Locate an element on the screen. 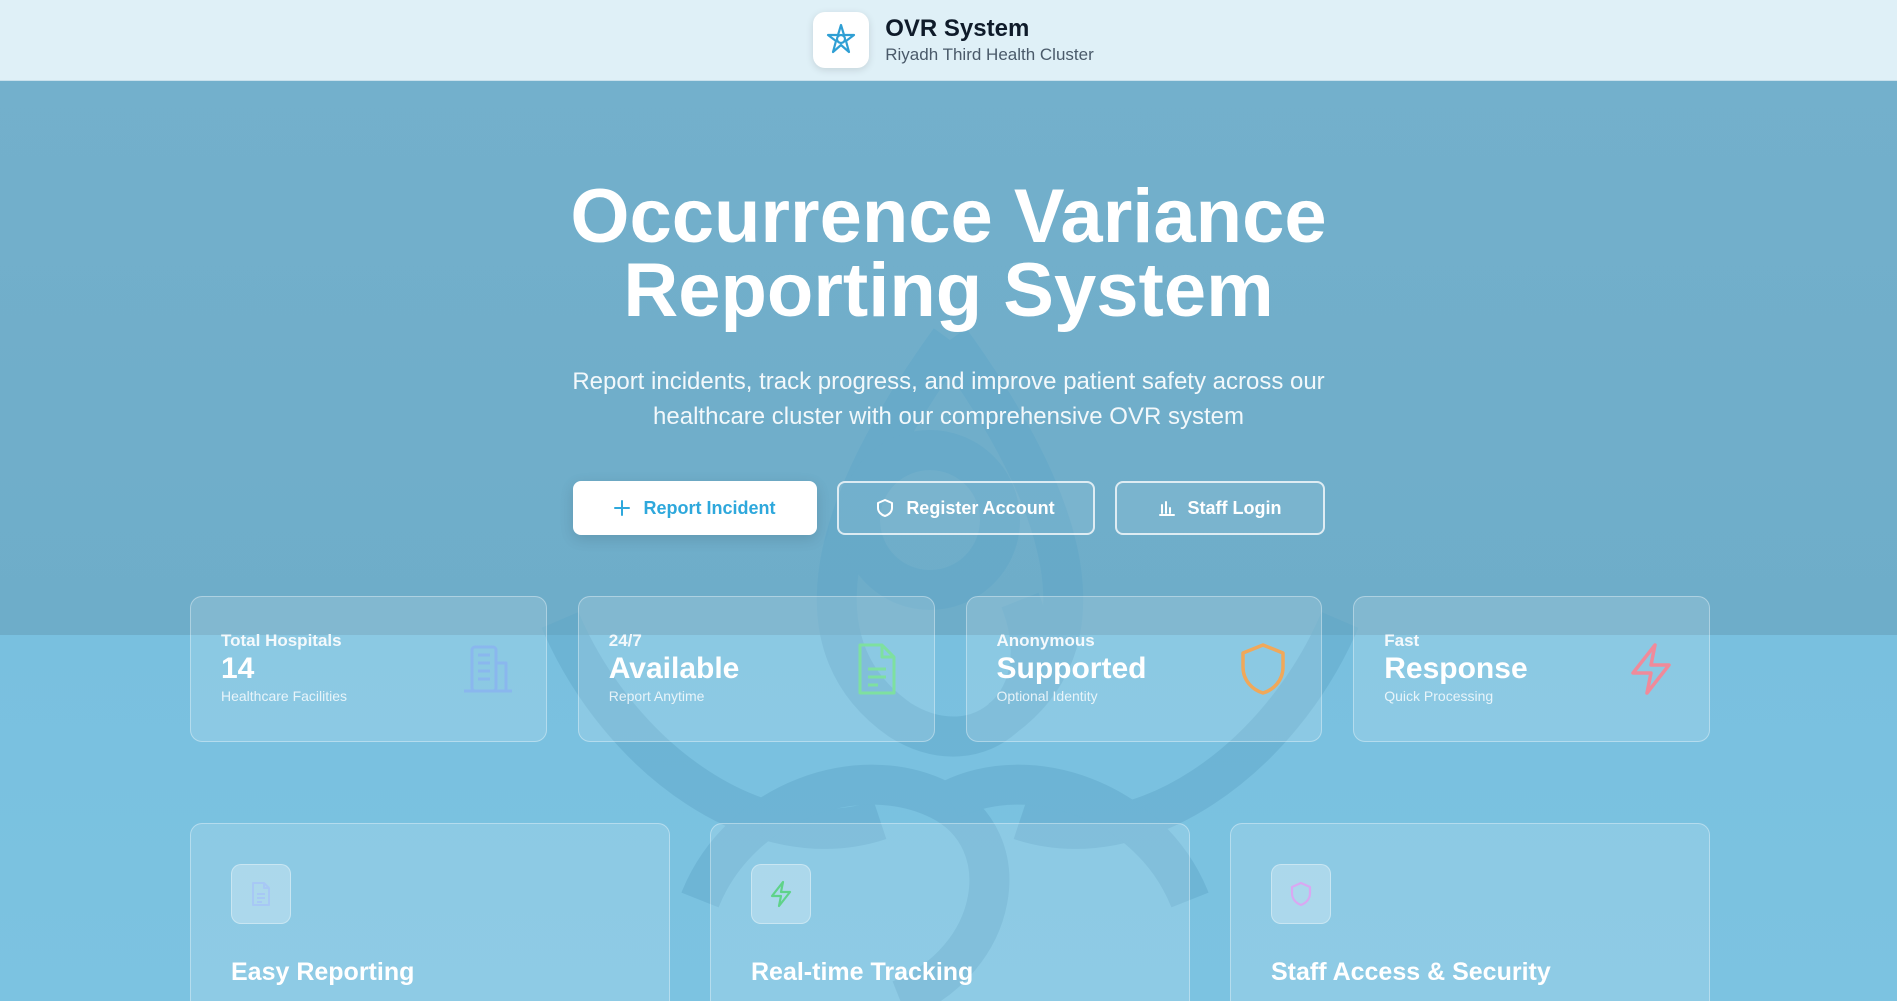 The height and width of the screenshot is (1001, 1897). report-incident-button: Report Incident is located at coordinates (694, 508).